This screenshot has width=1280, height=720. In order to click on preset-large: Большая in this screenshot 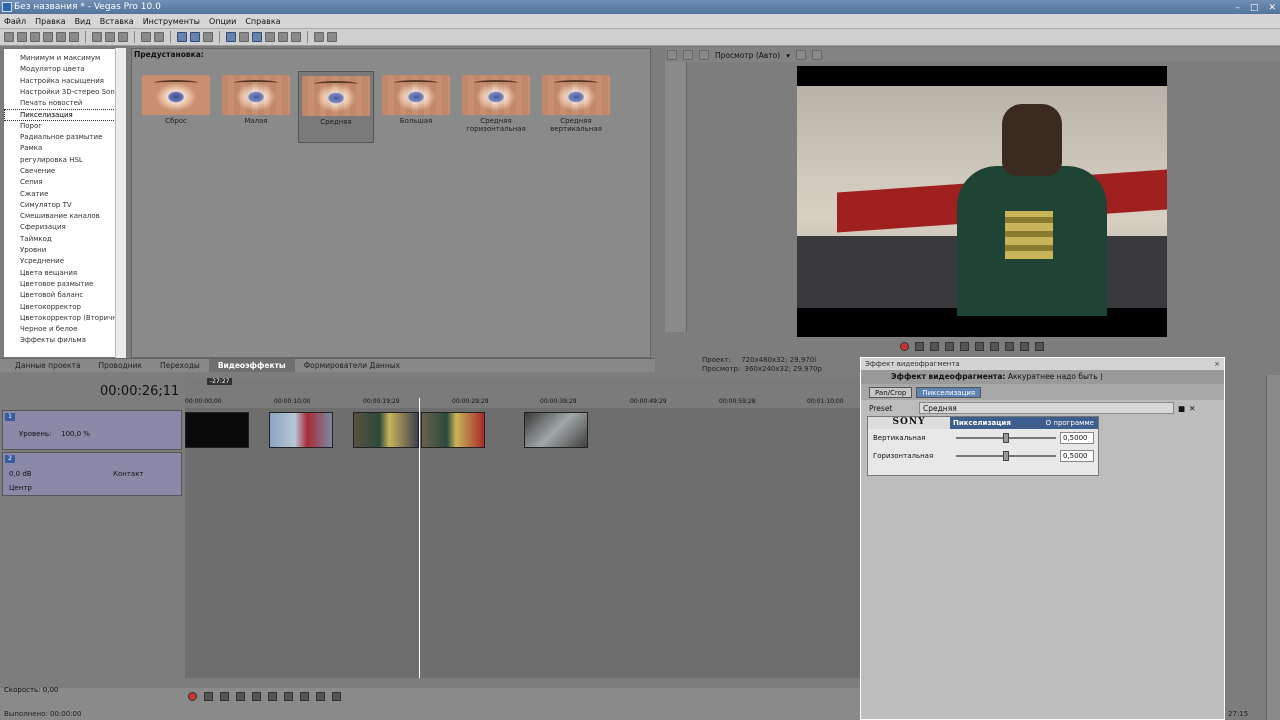, I will do `click(416, 107)`.